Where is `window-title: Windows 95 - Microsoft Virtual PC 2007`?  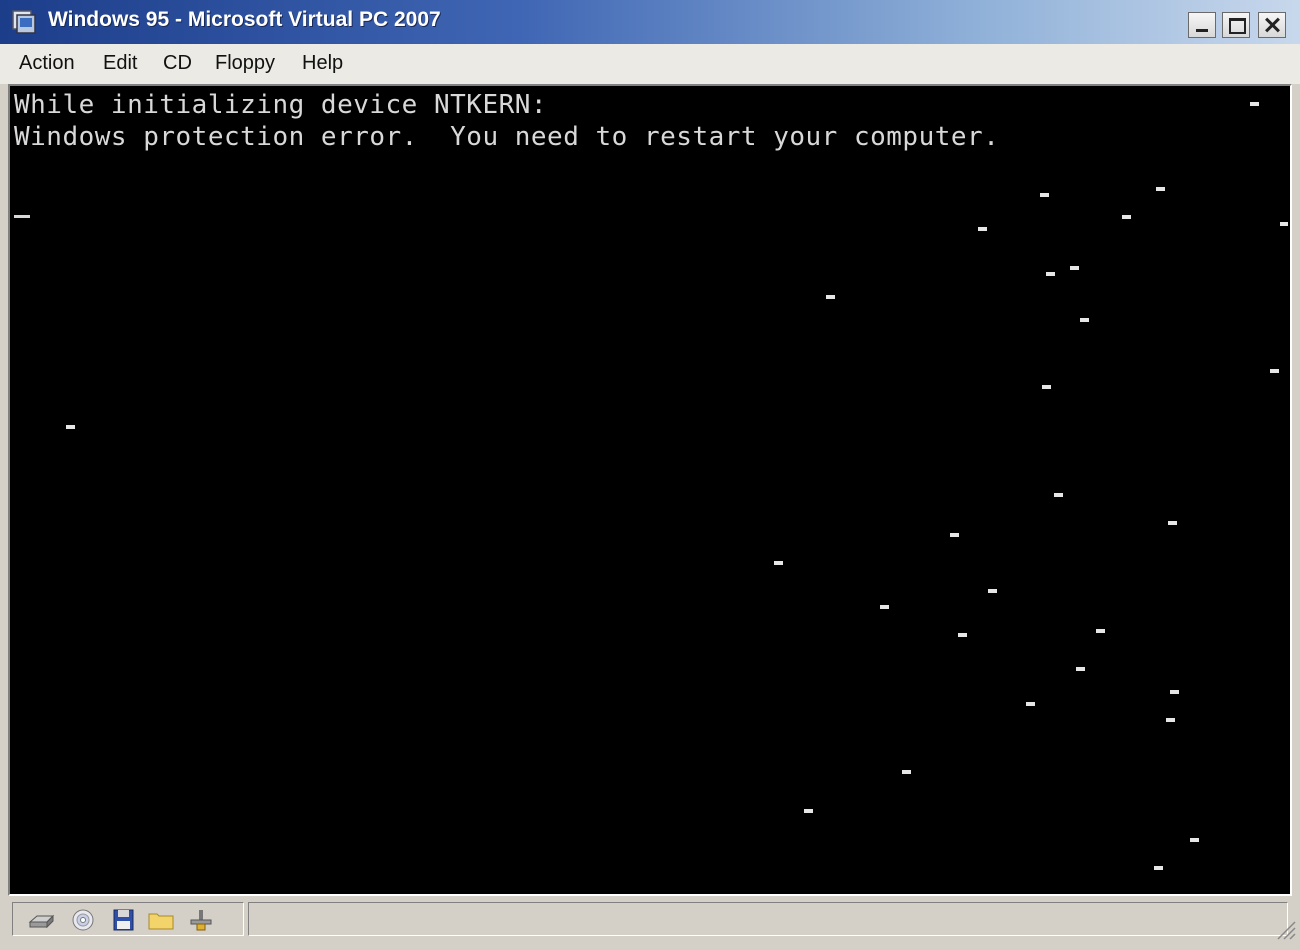
window-title: Windows 95 - Microsoft Virtual PC 2007 is located at coordinates (244, 19).